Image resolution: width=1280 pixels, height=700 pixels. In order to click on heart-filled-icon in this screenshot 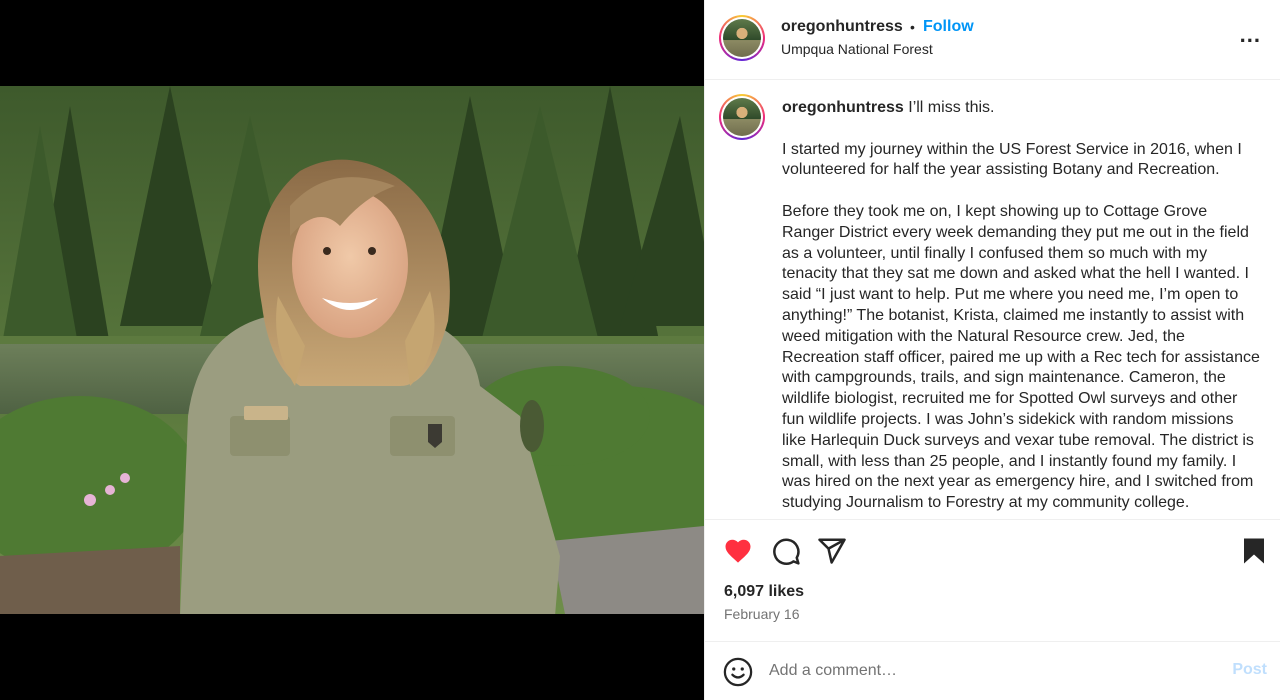, I will do `click(738, 551)`.